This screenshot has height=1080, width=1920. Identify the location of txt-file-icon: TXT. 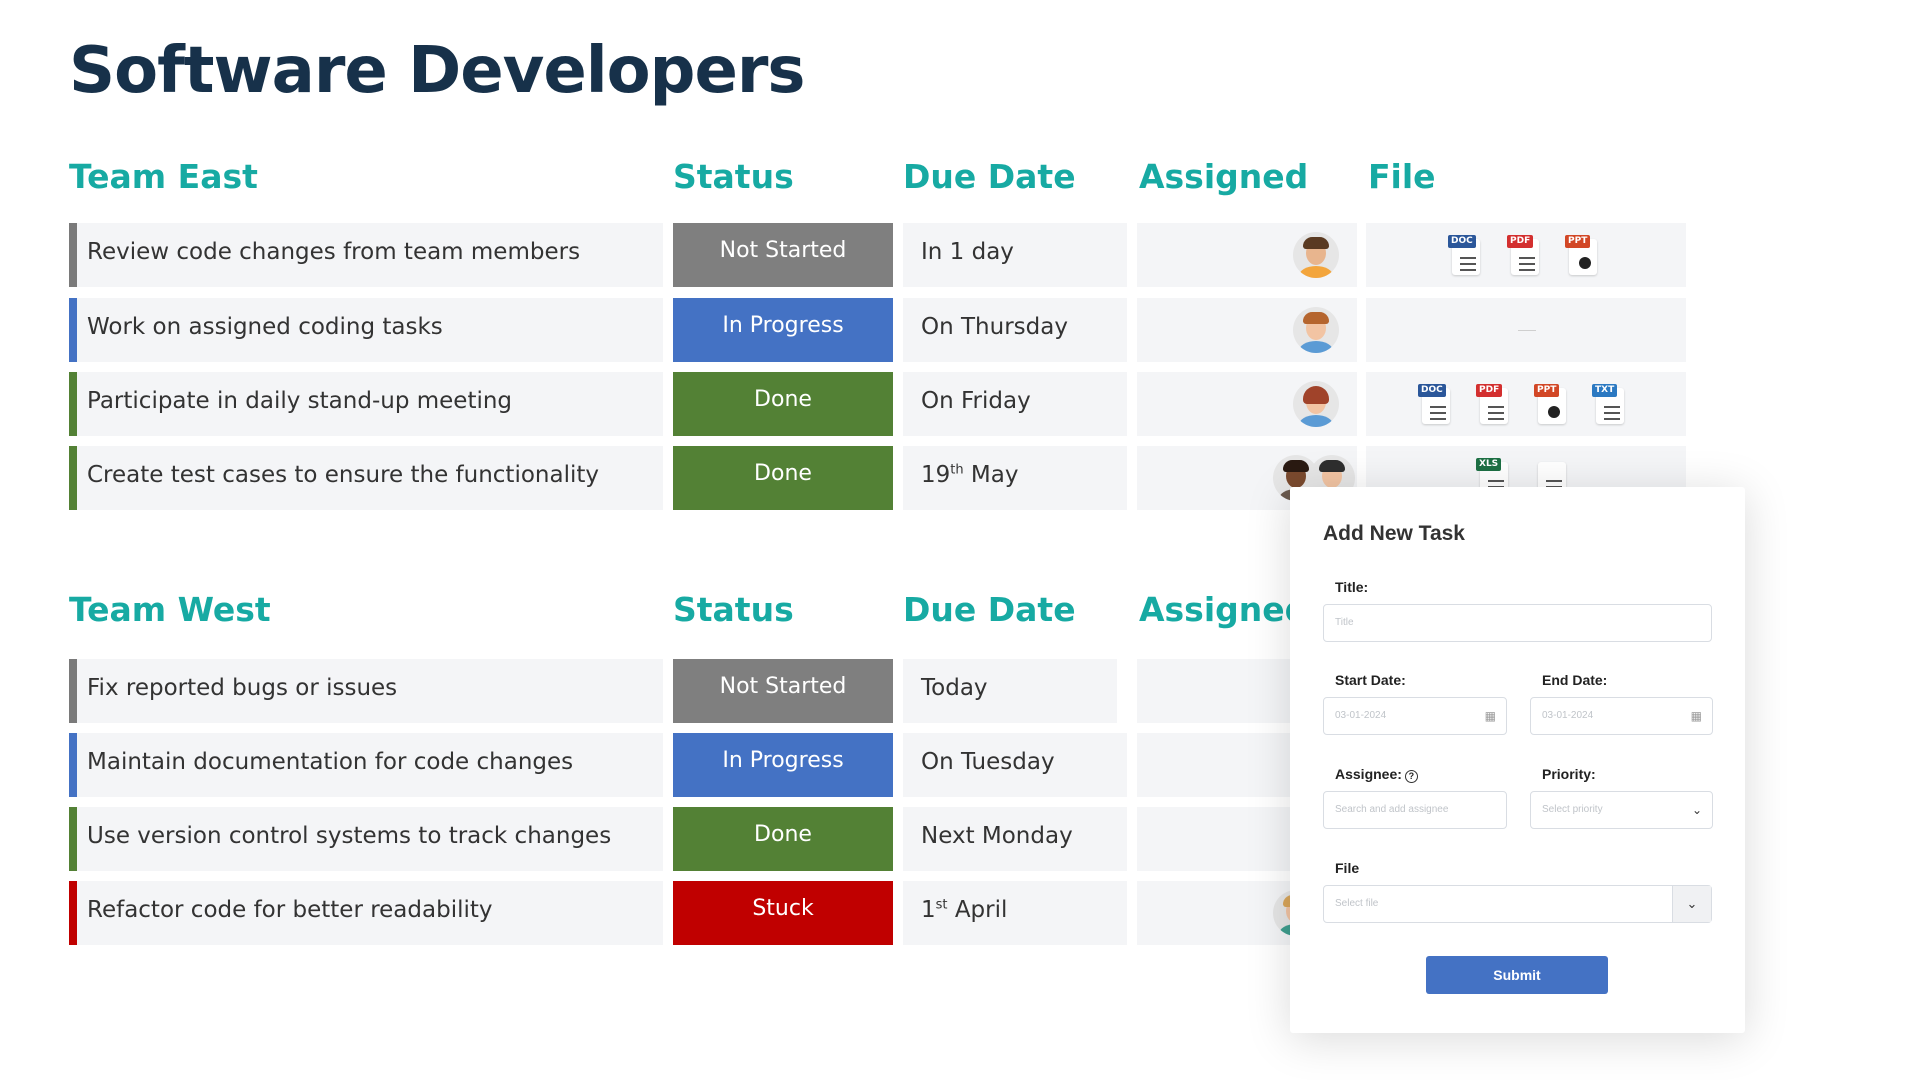
(1609, 405).